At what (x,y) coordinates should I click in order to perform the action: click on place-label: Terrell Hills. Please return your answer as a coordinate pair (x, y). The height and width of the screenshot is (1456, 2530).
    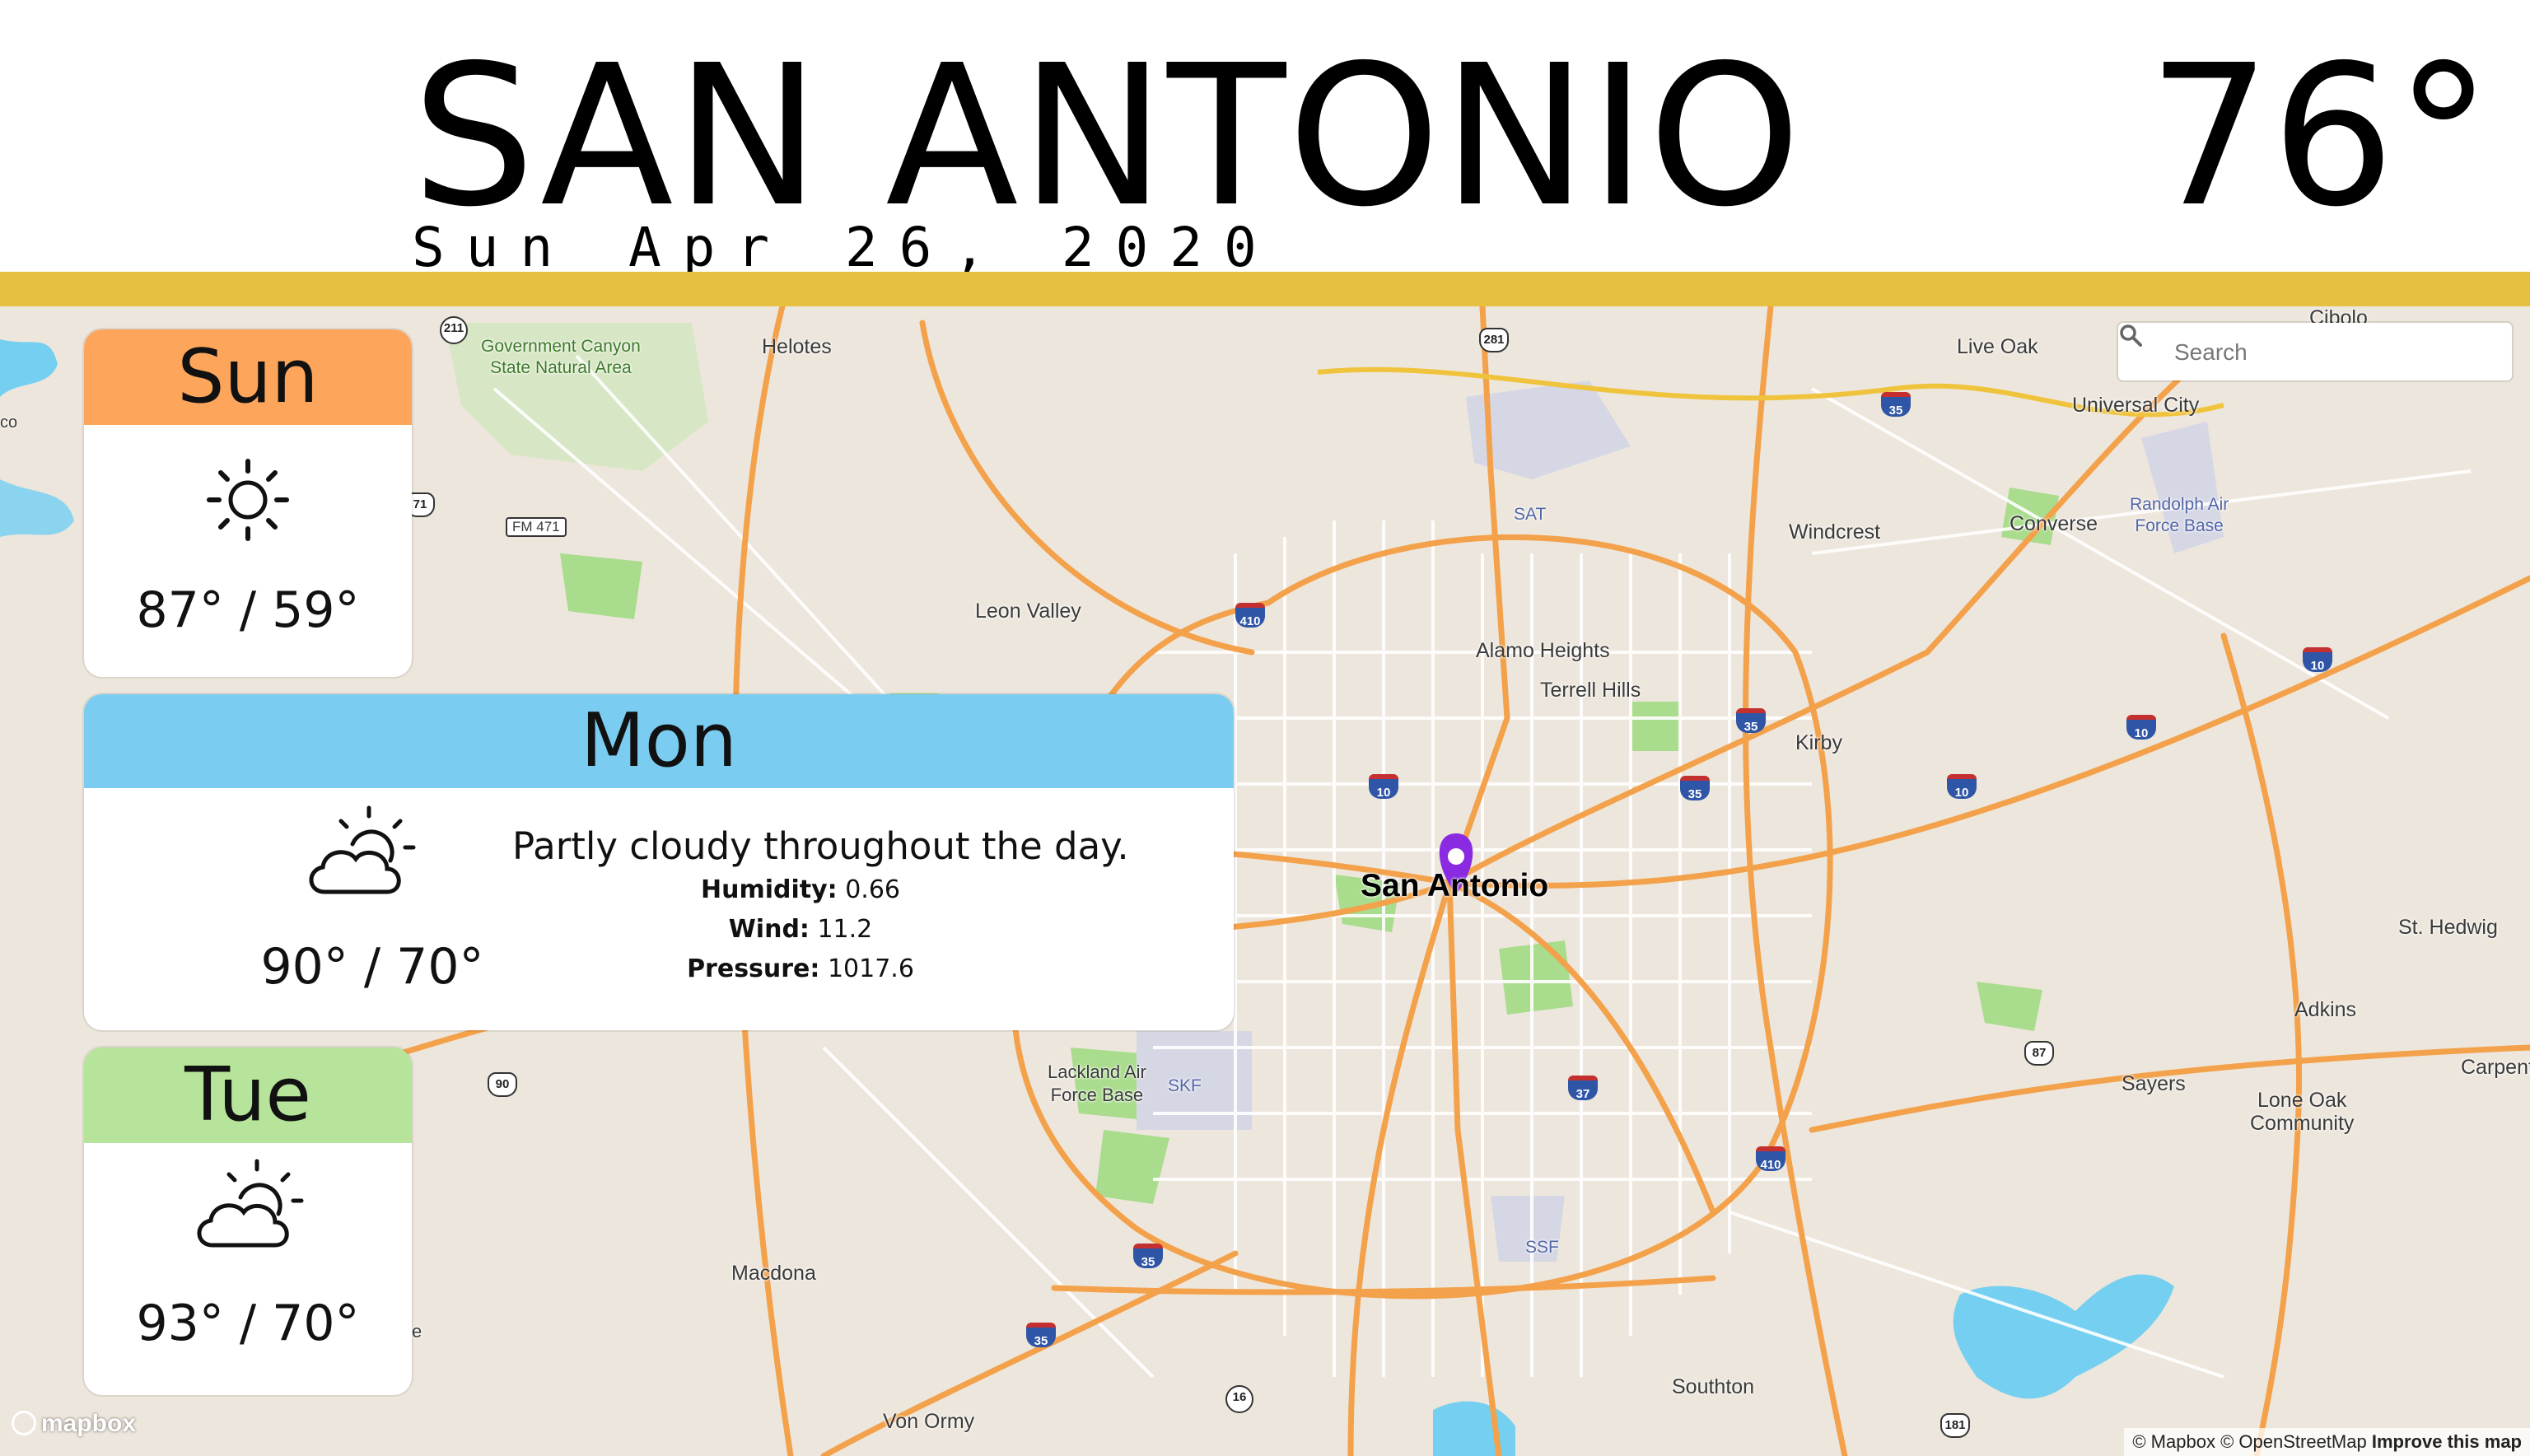
    Looking at the image, I should click on (1591, 690).